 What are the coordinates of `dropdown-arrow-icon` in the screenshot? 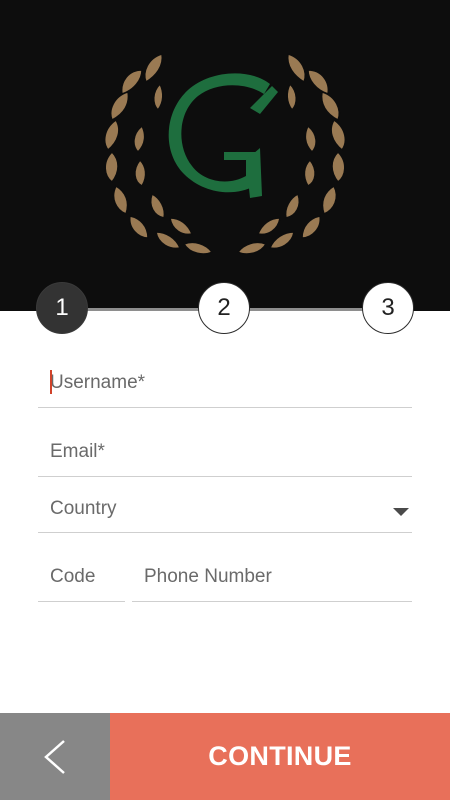 It's located at (401, 512).